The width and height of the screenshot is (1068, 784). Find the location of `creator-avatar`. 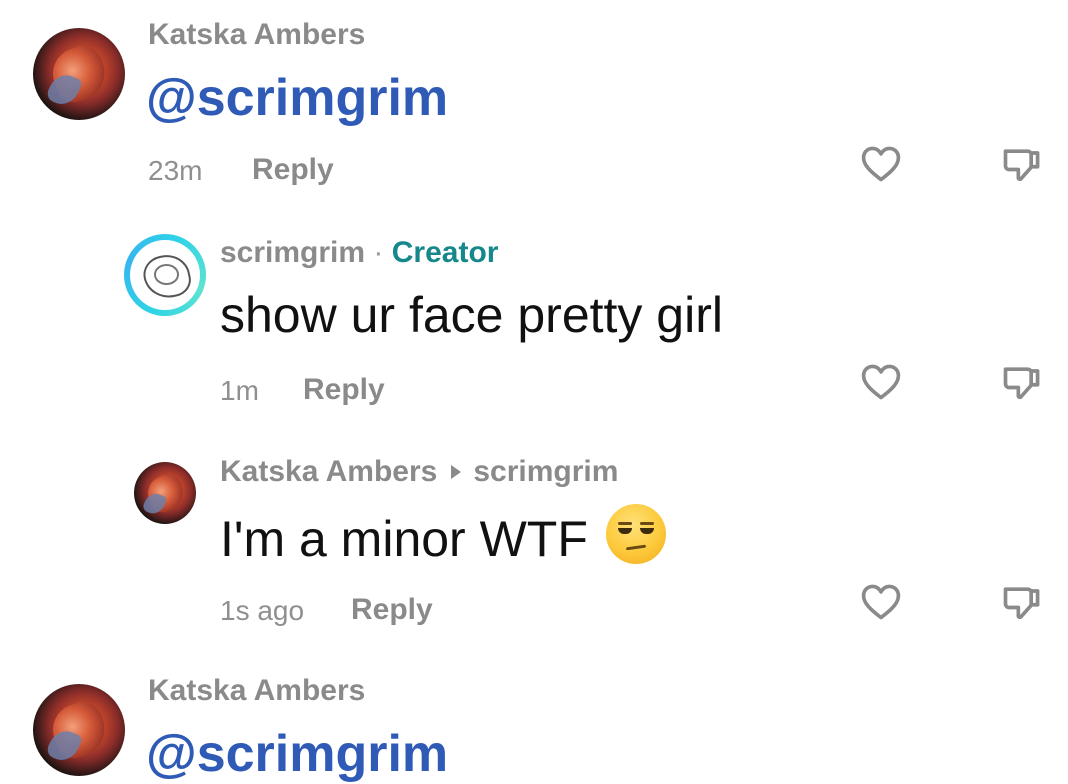

creator-avatar is located at coordinates (165, 275).